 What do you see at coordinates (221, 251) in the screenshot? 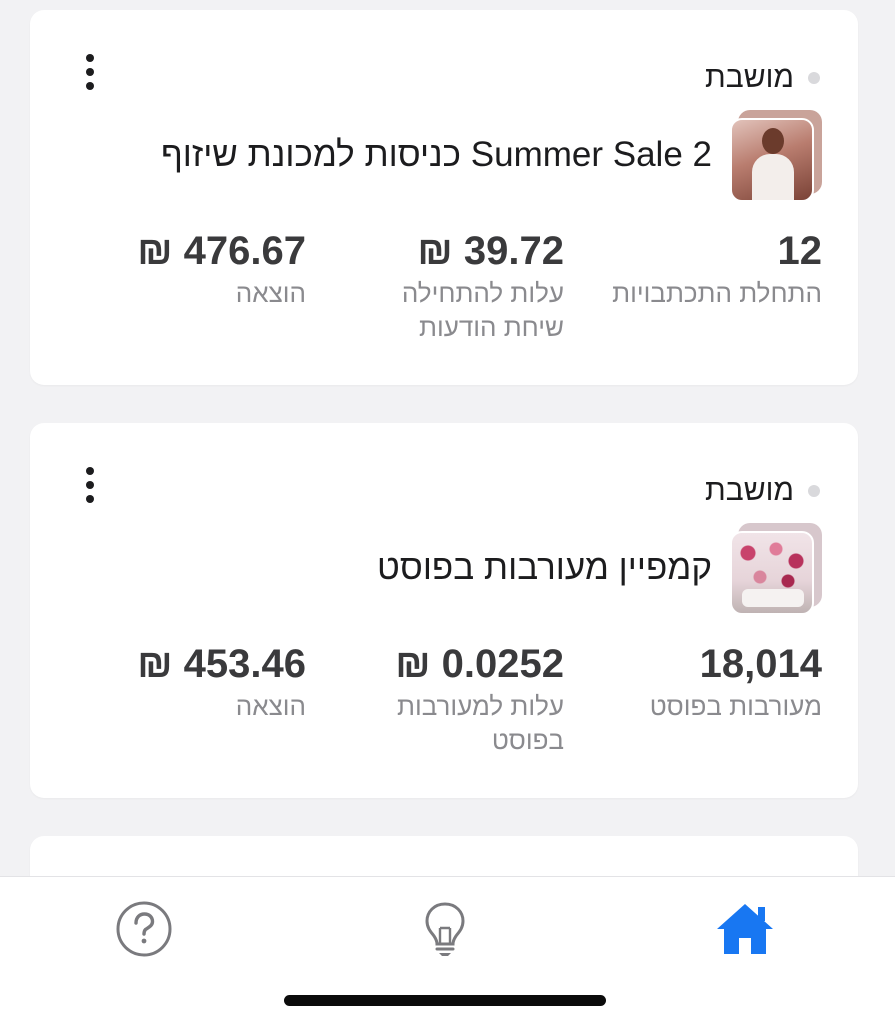
I see `metric-value: 476.67 ₪` at bounding box center [221, 251].